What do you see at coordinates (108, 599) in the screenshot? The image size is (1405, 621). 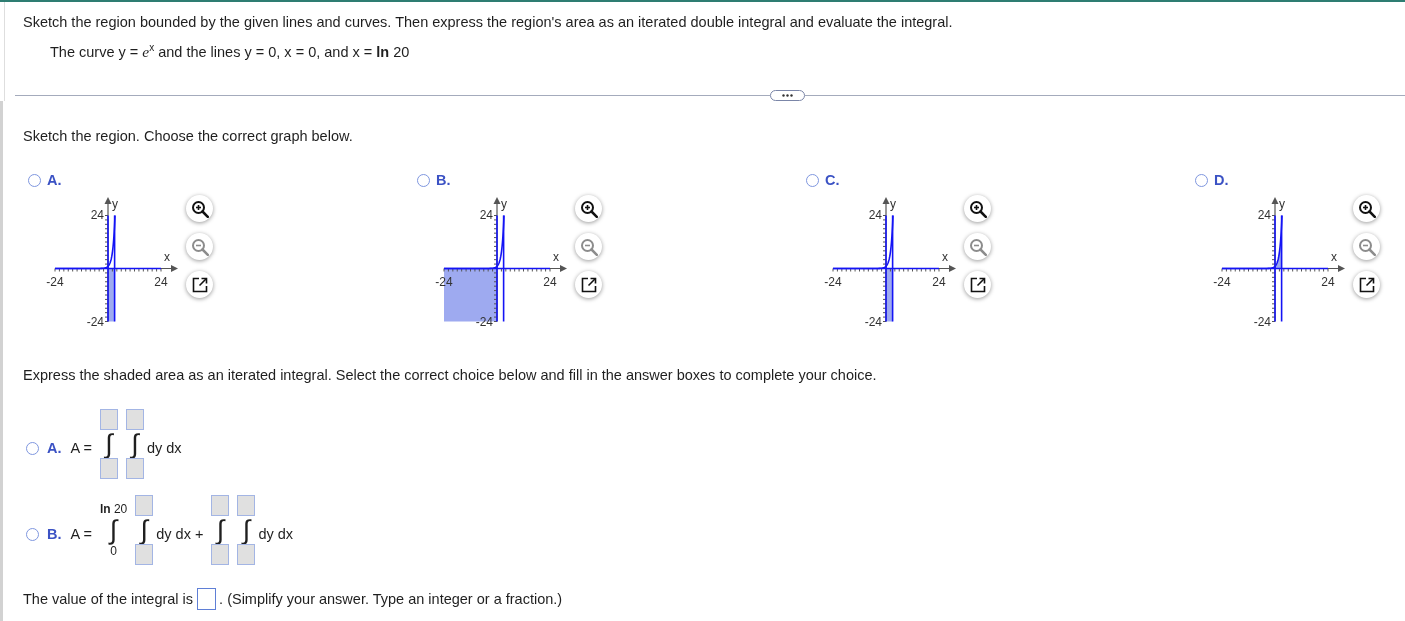 I see `result-text: The value of the integral is` at bounding box center [108, 599].